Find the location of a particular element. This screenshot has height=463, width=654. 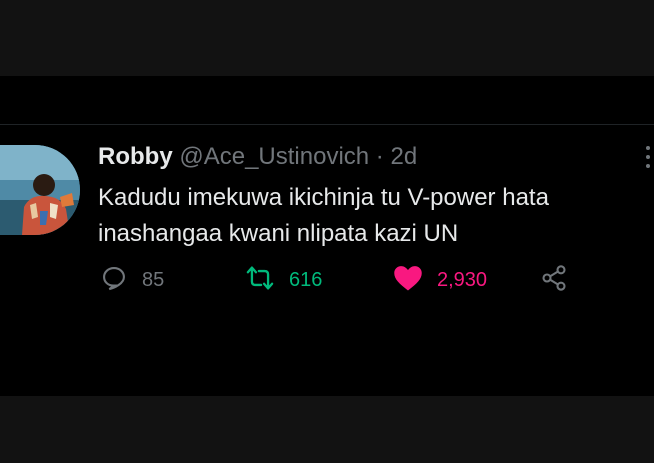

like-button: 2,930 is located at coordinates (440, 280).